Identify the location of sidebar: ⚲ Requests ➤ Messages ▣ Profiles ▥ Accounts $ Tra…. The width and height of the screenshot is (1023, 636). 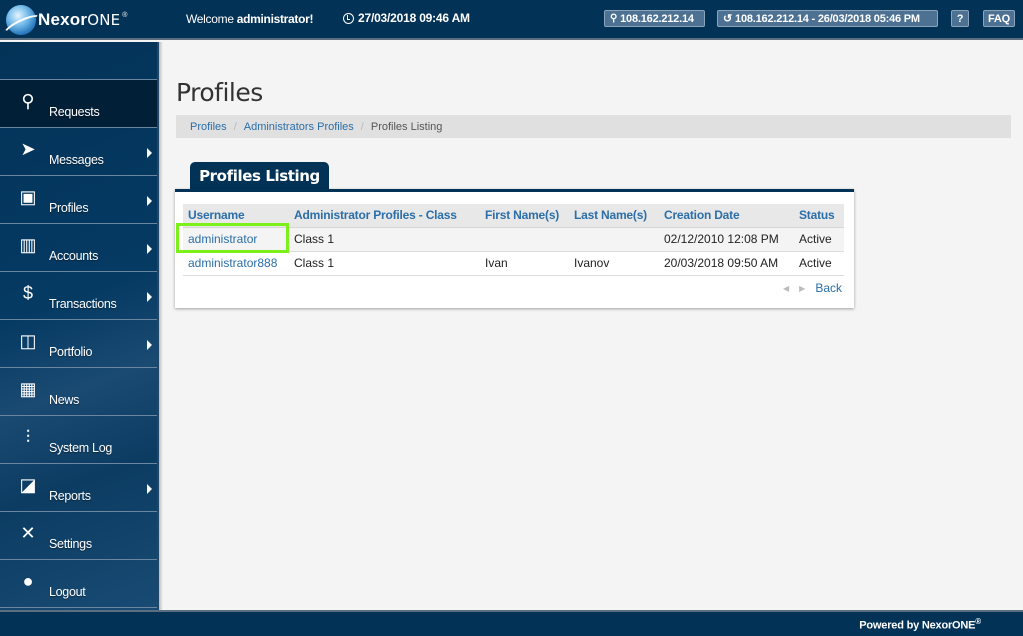
(79, 326).